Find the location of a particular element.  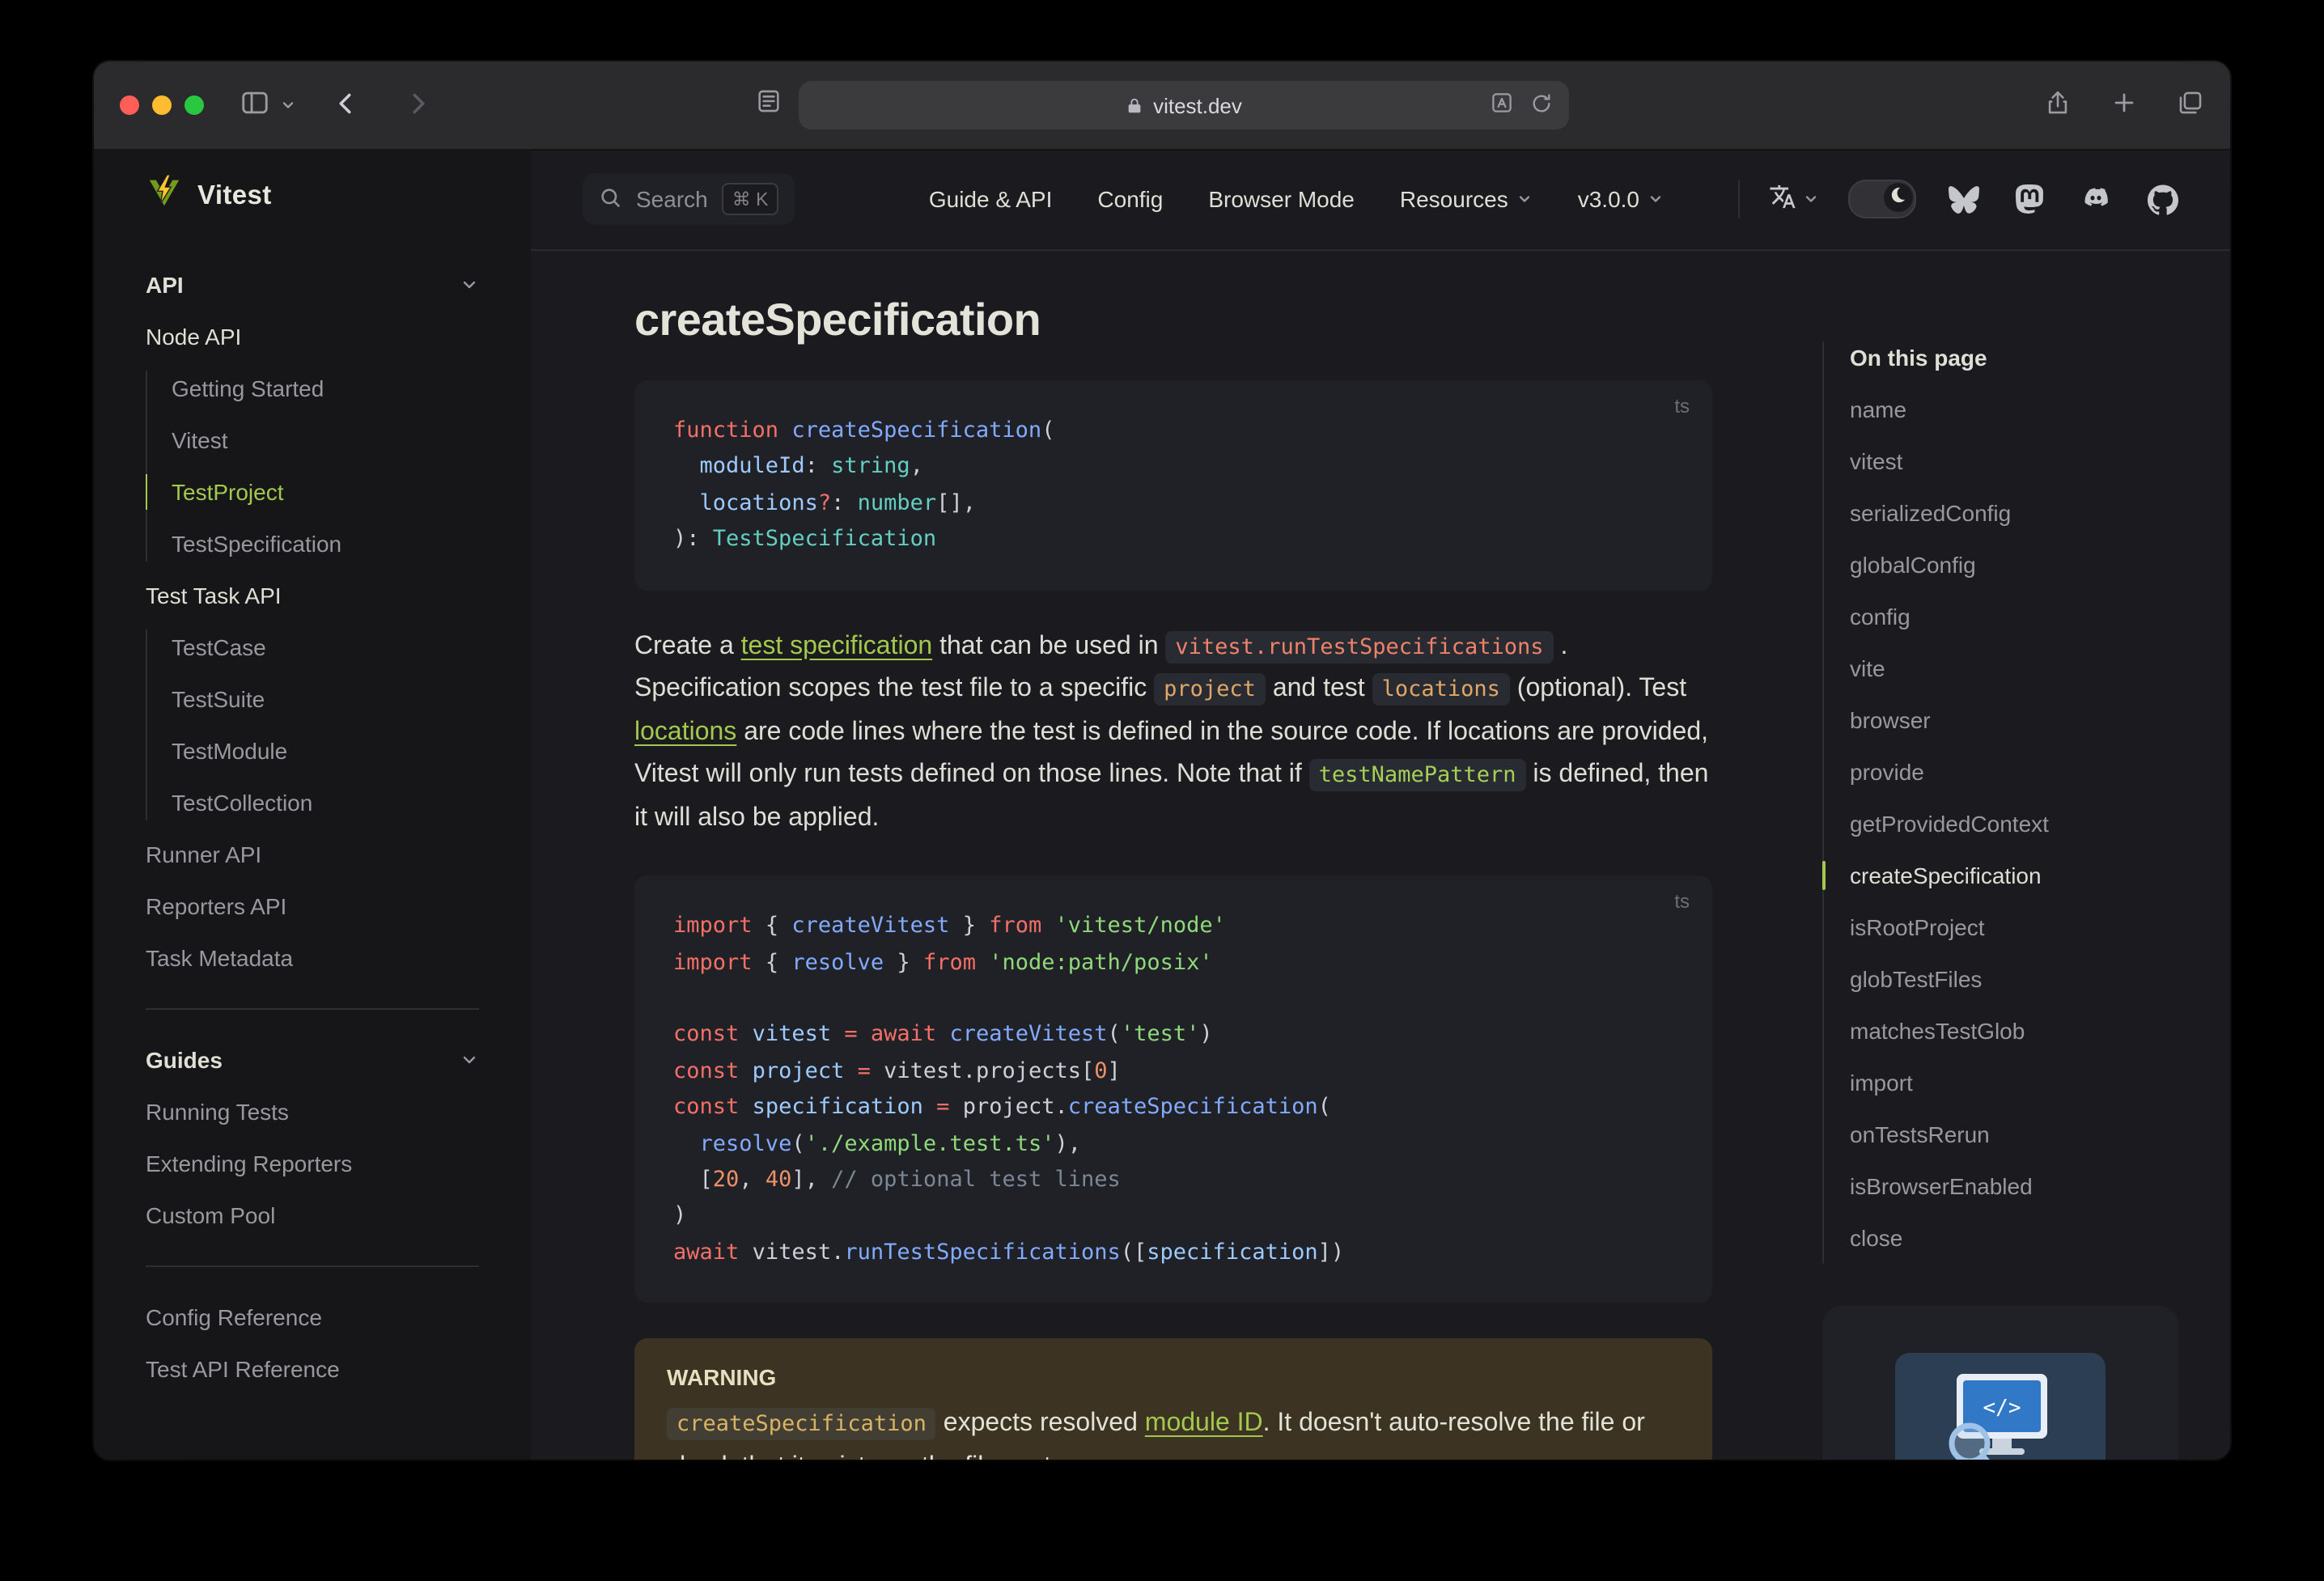

bluesky-icon is located at coordinates (1964, 199).